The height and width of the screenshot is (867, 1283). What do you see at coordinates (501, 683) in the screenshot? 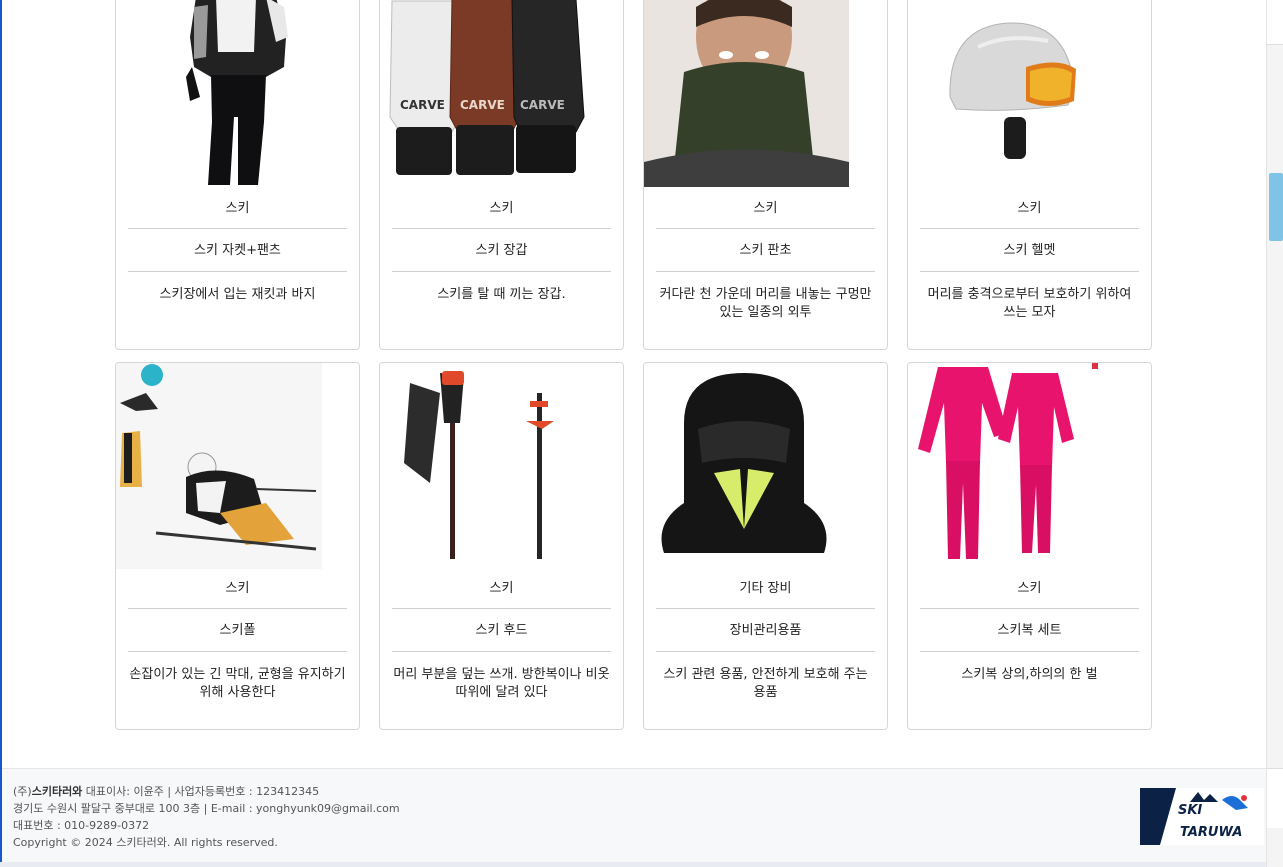
I see `product-description: 머리 부분을 덮는 쓰개. 방한복이나 비옷 따위에 달려 있다` at bounding box center [501, 683].